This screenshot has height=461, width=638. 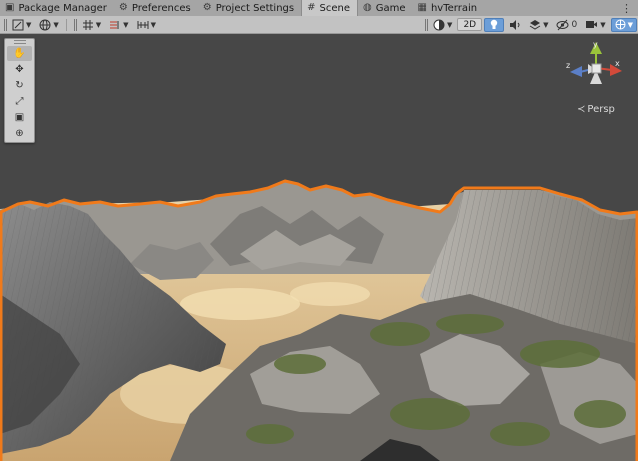 I want to click on grid-icon: #, so click(x=311, y=7).